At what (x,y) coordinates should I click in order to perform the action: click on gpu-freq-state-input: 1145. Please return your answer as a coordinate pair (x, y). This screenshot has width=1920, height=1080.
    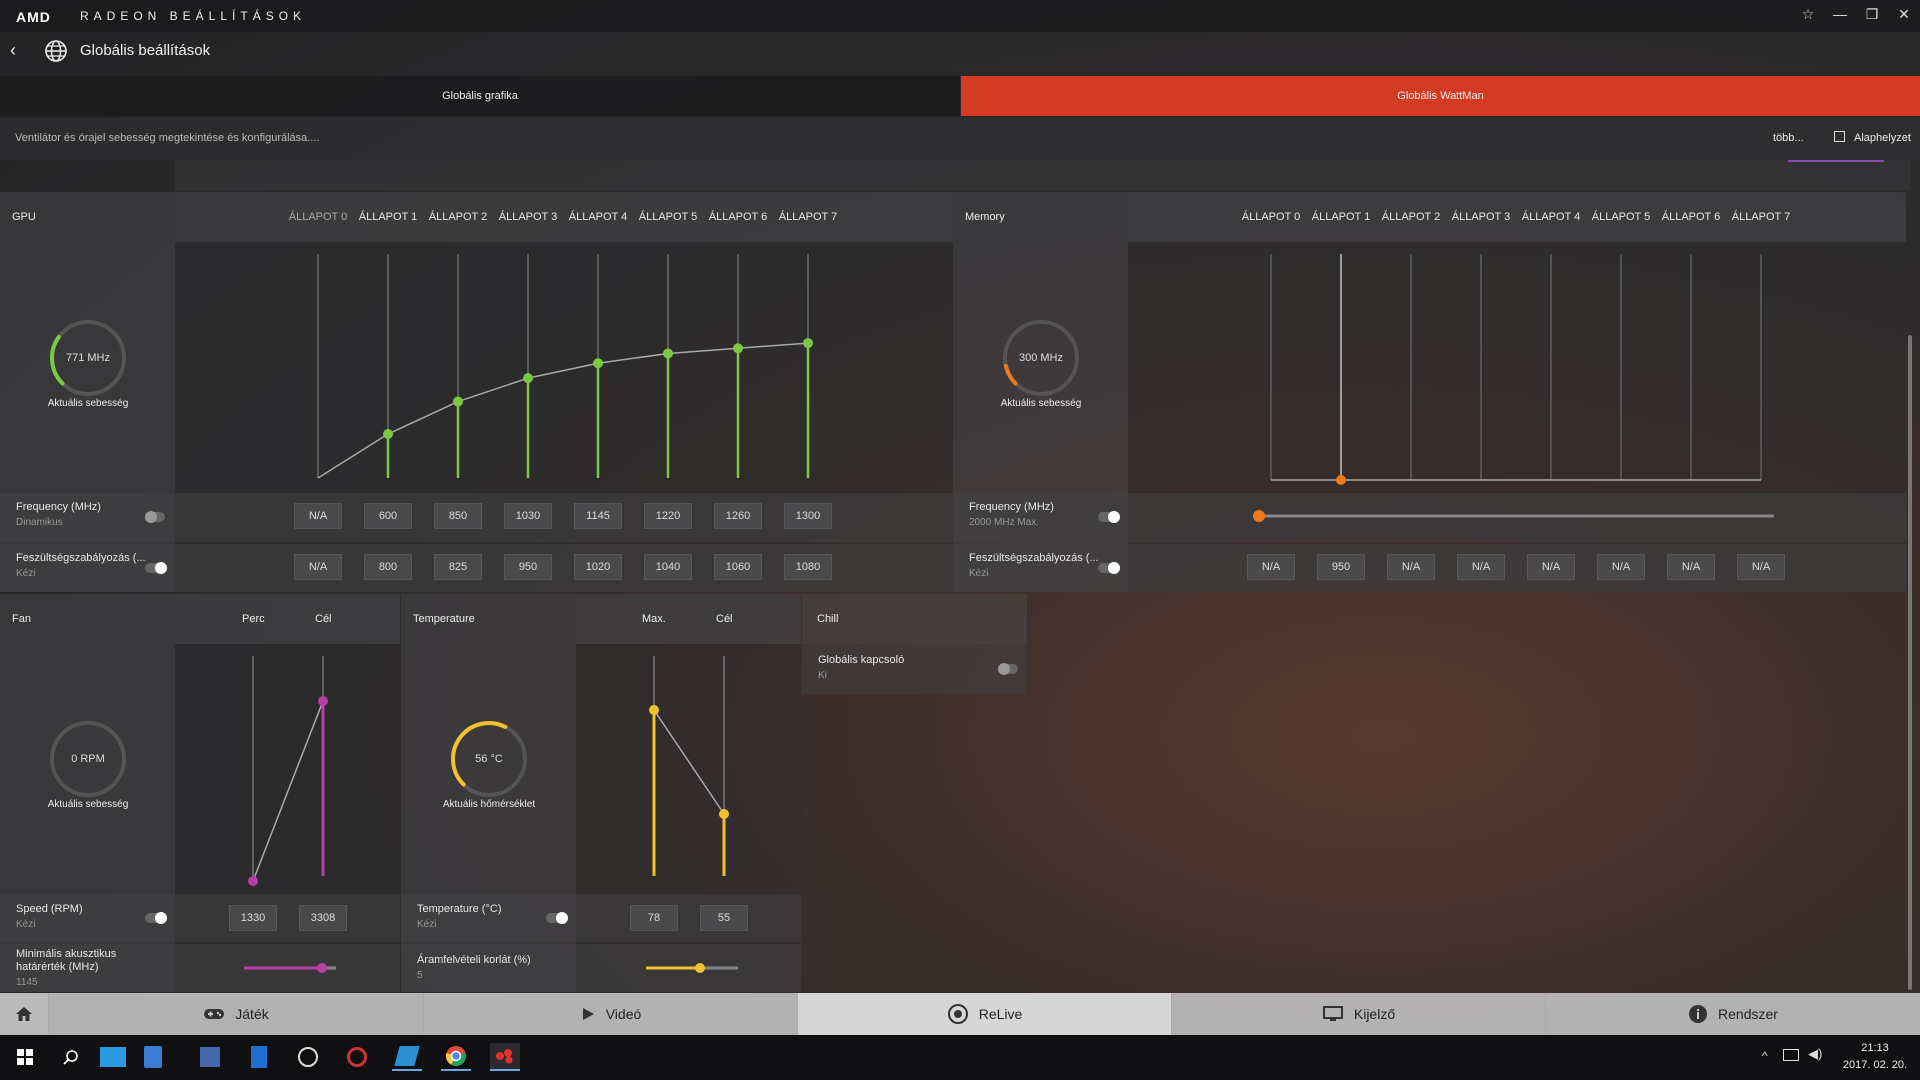
    Looking at the image, I should click on (598, 516).